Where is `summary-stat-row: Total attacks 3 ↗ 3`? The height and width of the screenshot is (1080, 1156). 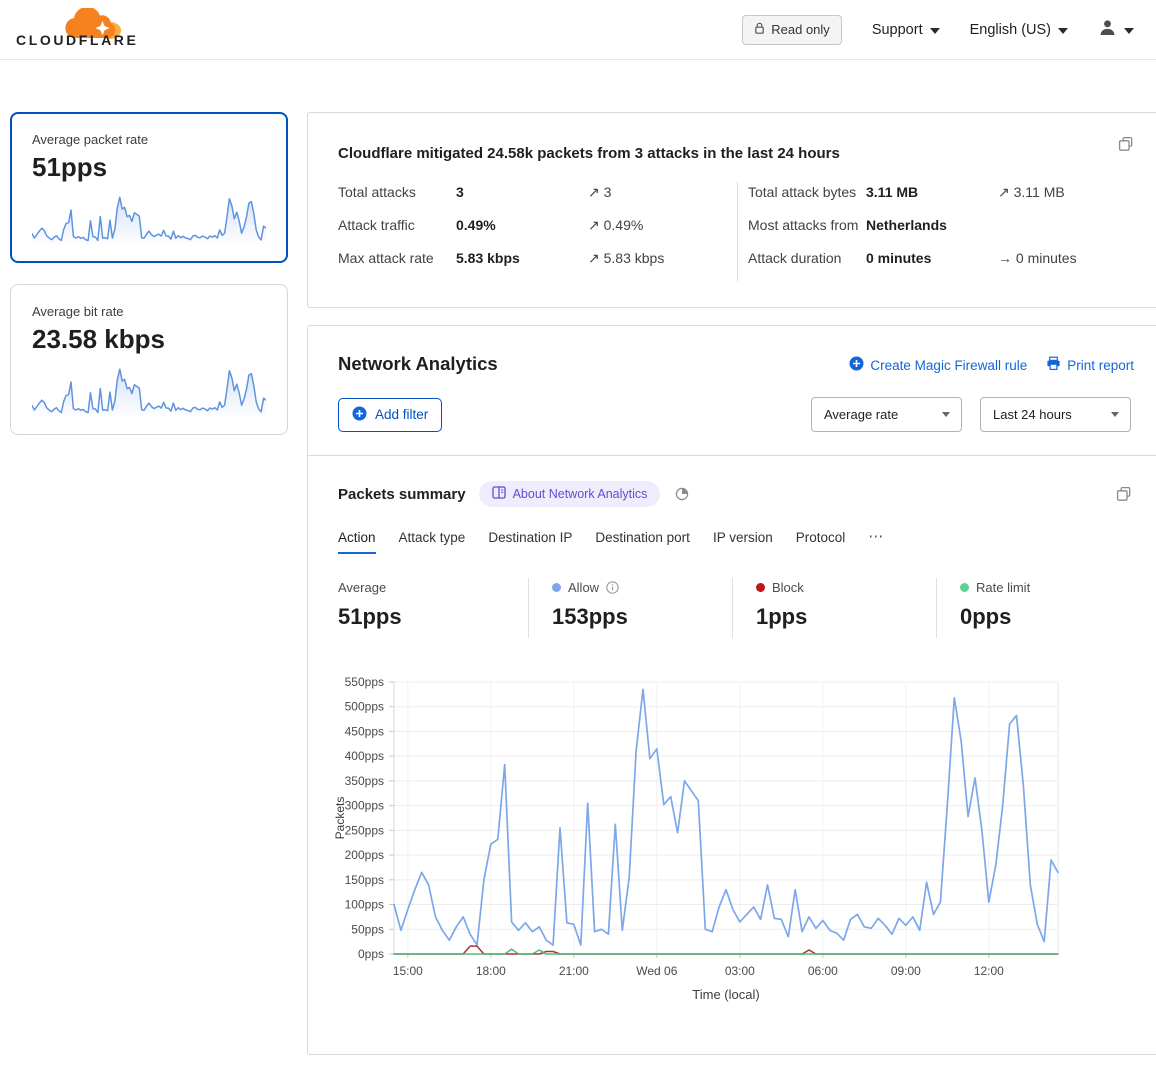
summary-stat-row: Total attacks 3 ↗ 3 is located at coordinates (537, 192).